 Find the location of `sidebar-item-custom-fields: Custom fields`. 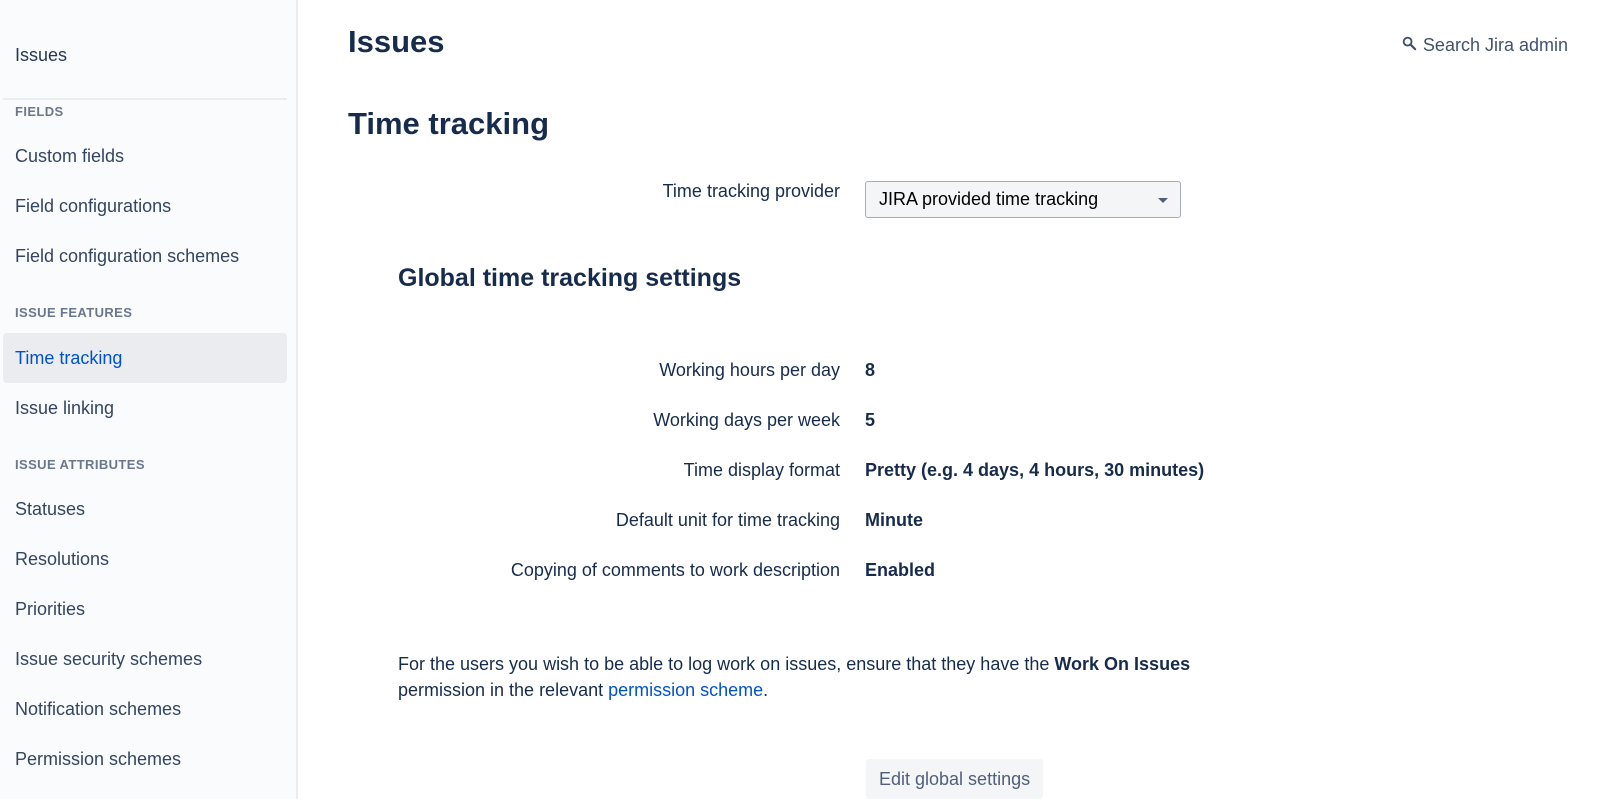

sidebar-item-custom-fields: Custom fields is located at coordinates (145, 156).